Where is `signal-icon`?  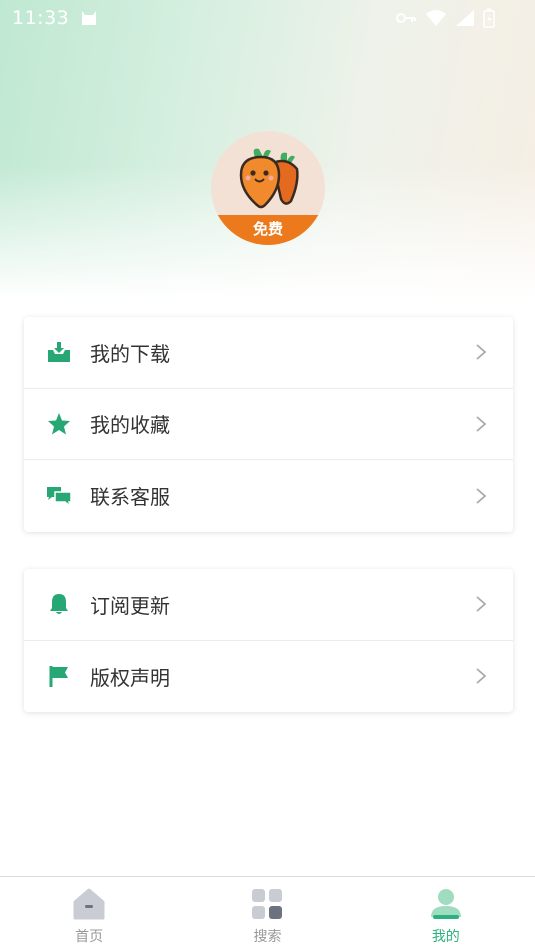
signal-icon is located at coordinates (465, 18).